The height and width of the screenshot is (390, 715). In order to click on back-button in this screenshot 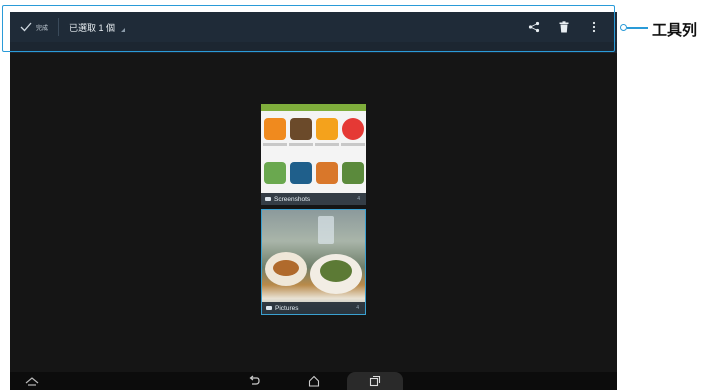, I will do `click(254, 381)`.